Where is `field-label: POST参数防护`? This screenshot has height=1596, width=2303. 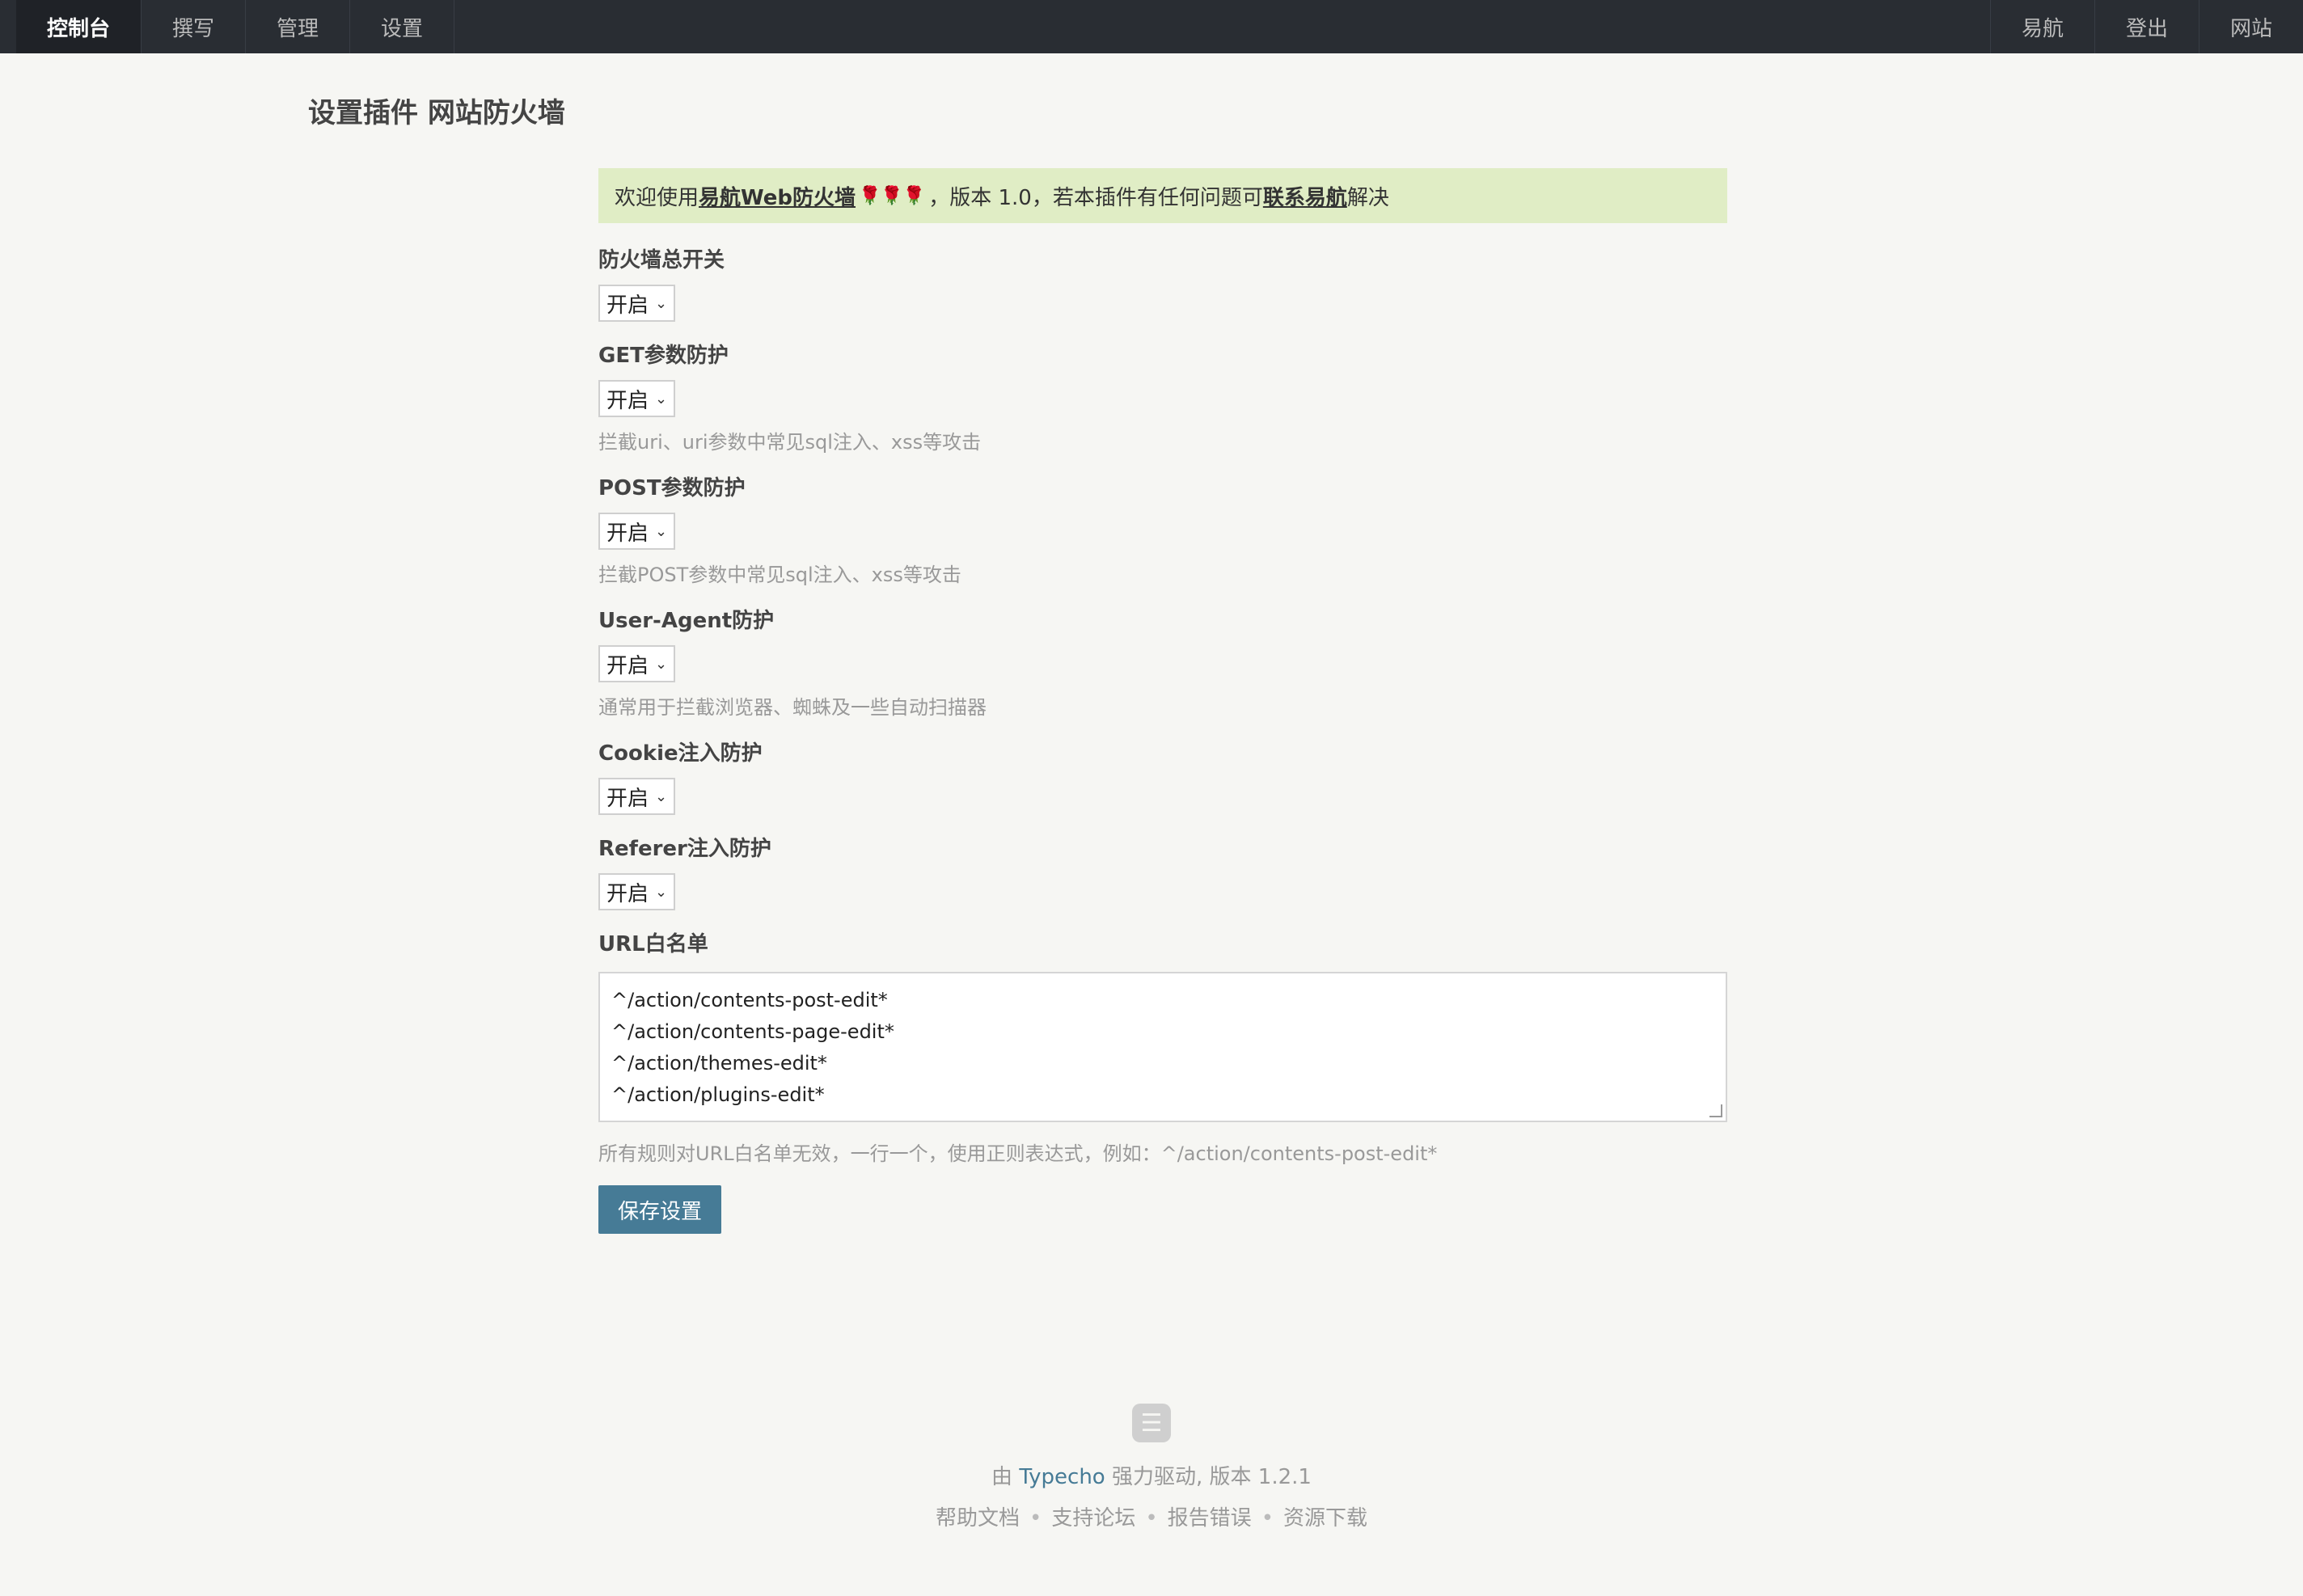
field-label: POST参数防护 is located at coordinates (672, 488).